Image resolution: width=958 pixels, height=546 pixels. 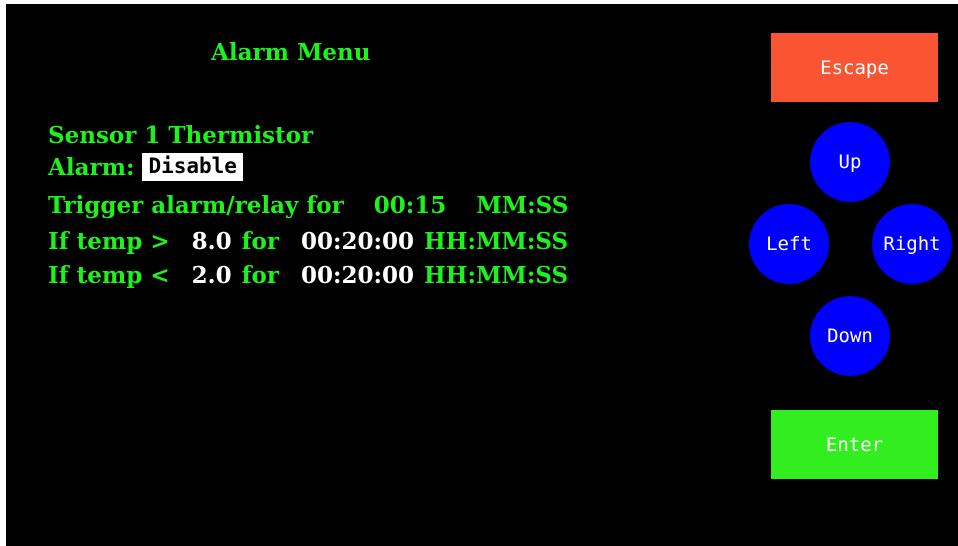 I want to click on high-temp-row: If temp > 8.0 for 00:20:00 HH:MM:SS, so click(x=308, y=241).